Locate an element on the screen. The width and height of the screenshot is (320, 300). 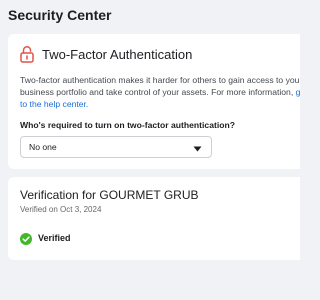
verification-title: Verification for GOURMET GRUB is located at coordinates (109, 195).